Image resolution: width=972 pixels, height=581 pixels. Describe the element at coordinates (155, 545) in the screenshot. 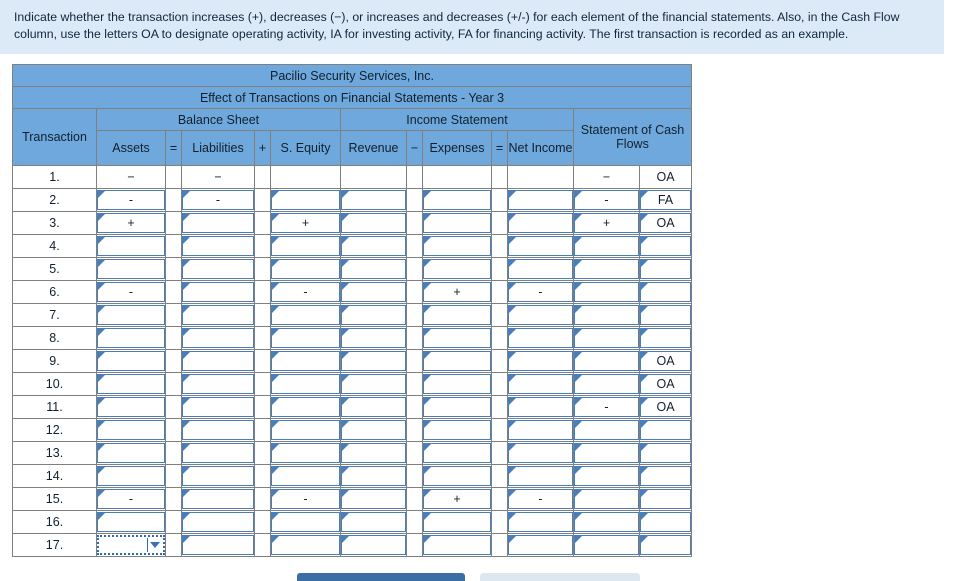

I see `chevron-down-icon` at that location.